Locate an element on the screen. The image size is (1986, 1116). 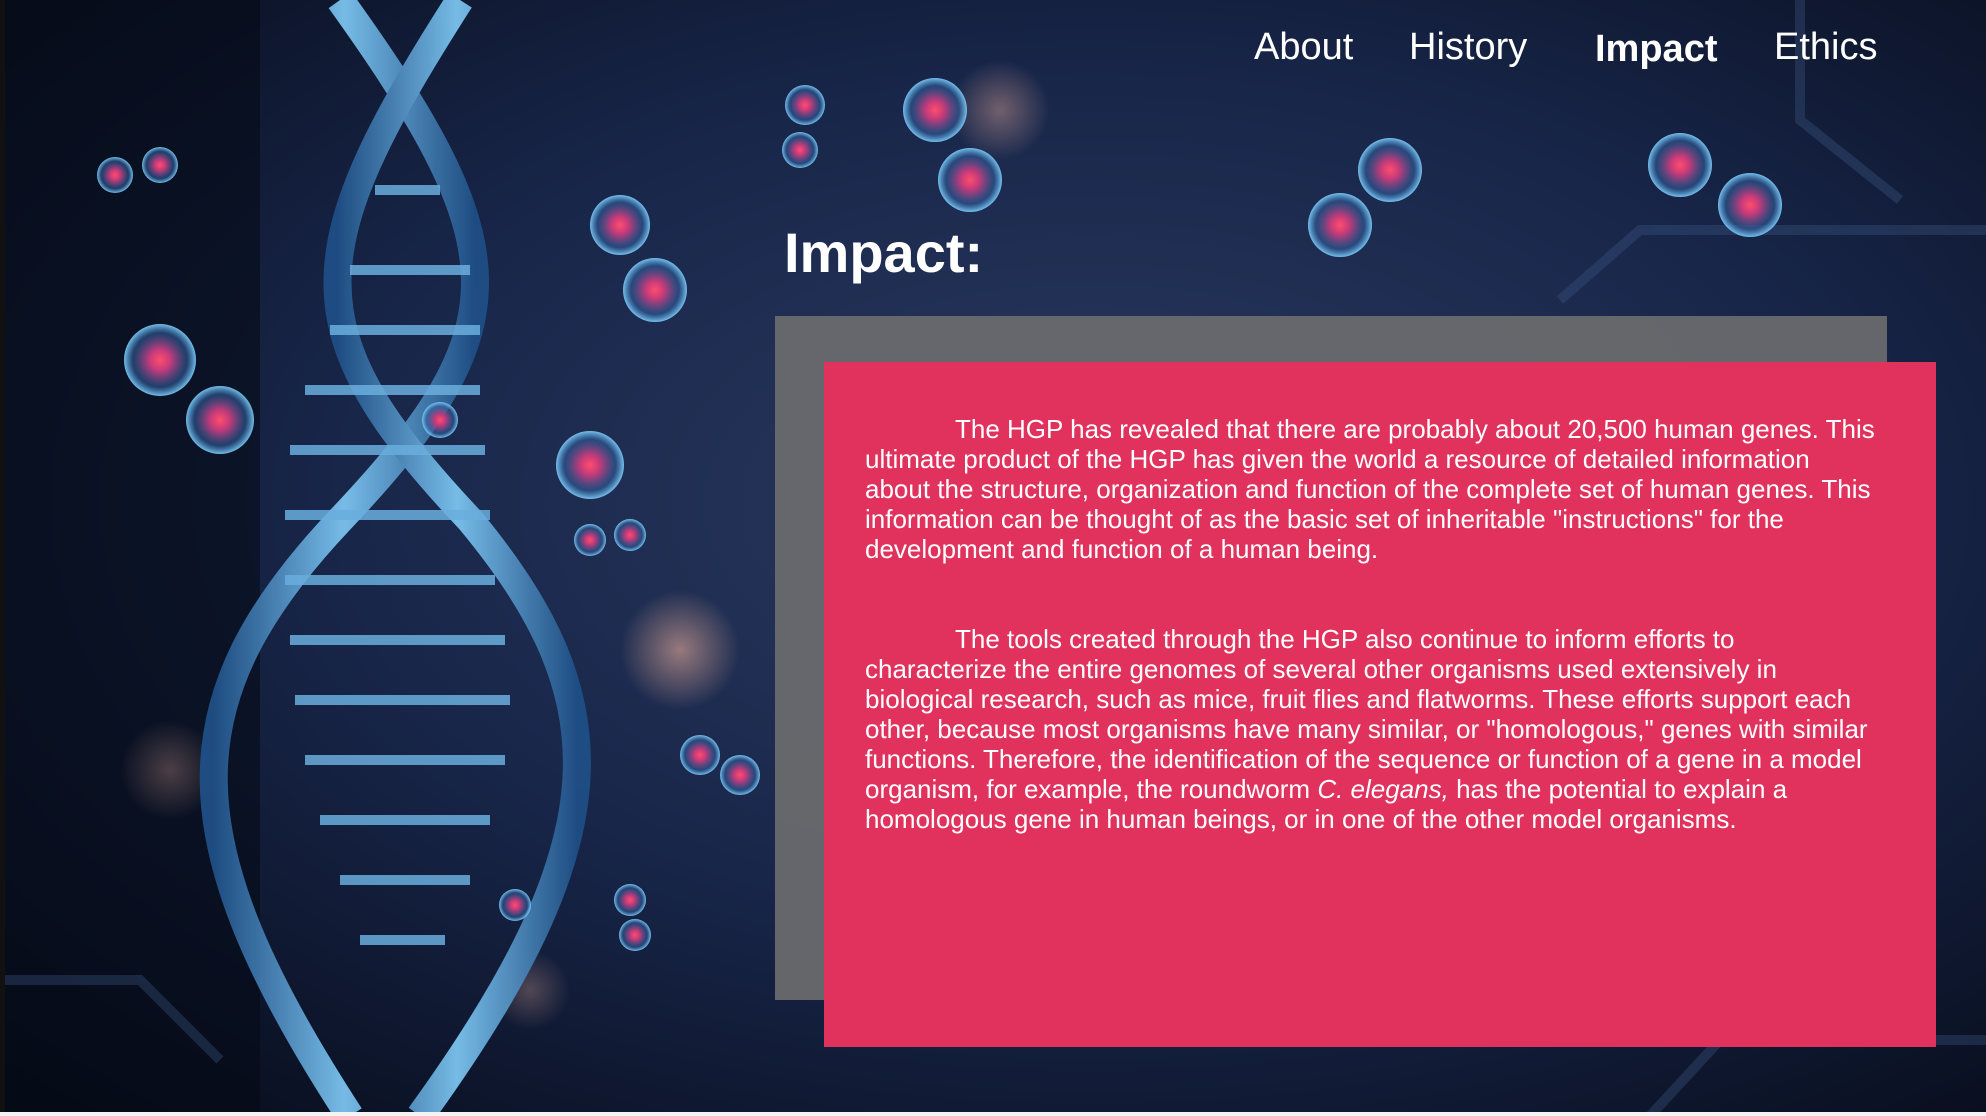
left-edge is located at coordinates (2, 558).